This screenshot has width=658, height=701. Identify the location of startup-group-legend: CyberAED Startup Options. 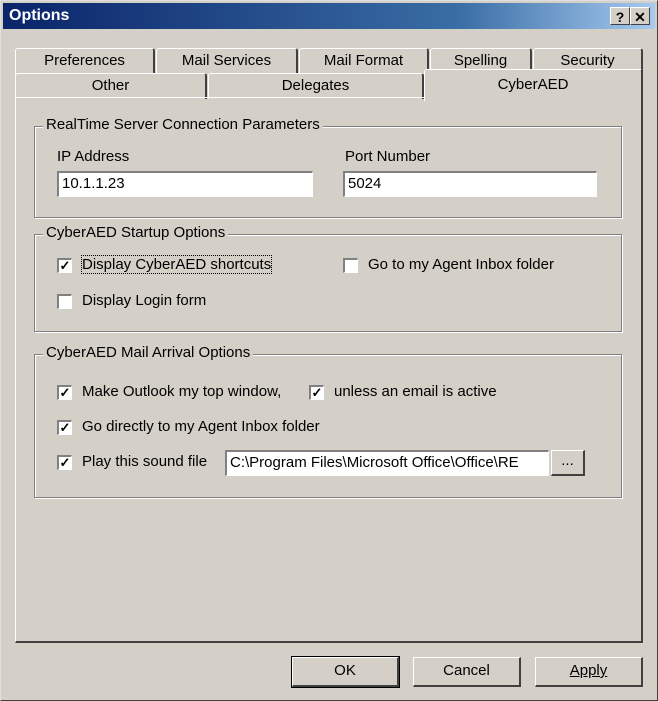
(136, 232).